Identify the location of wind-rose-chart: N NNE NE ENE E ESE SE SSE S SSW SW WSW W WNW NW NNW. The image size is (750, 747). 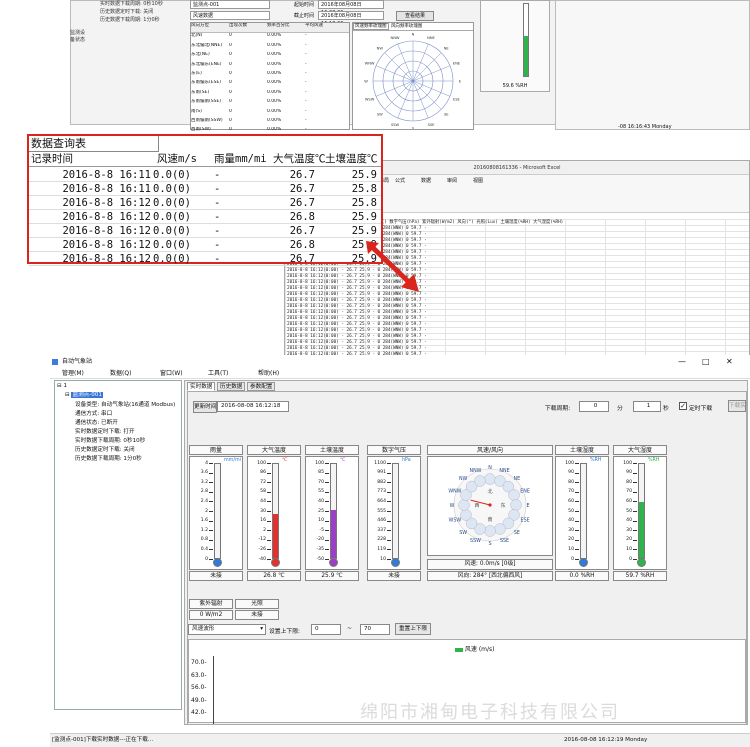
(413, 82).